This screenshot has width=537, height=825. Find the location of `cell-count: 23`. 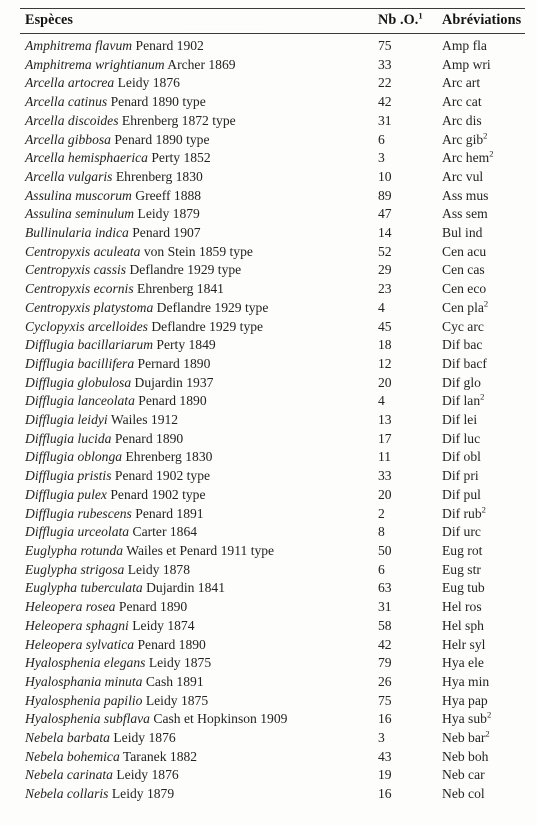

cell-count: 23 is located at coordinates (385, 289).